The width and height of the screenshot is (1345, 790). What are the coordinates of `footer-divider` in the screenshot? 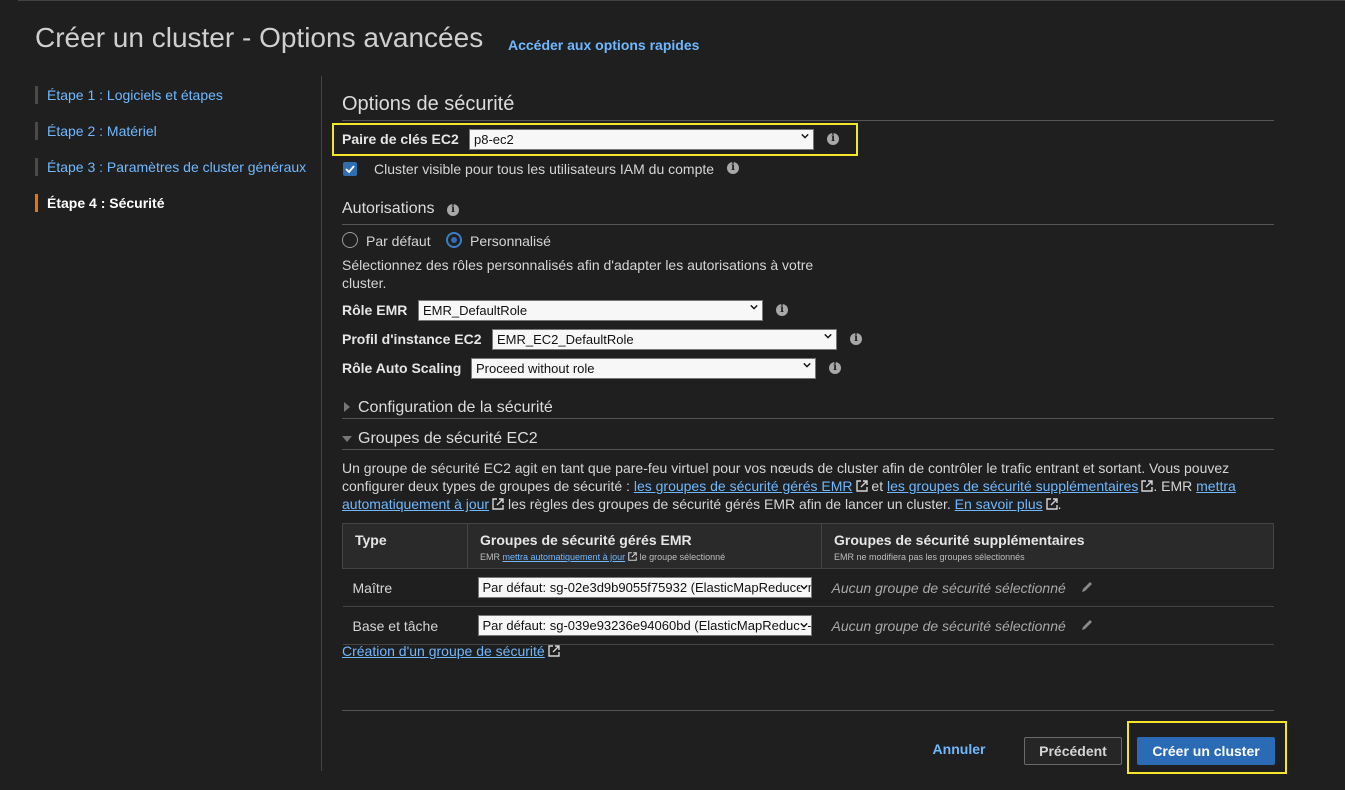 It's located at (808, 710).